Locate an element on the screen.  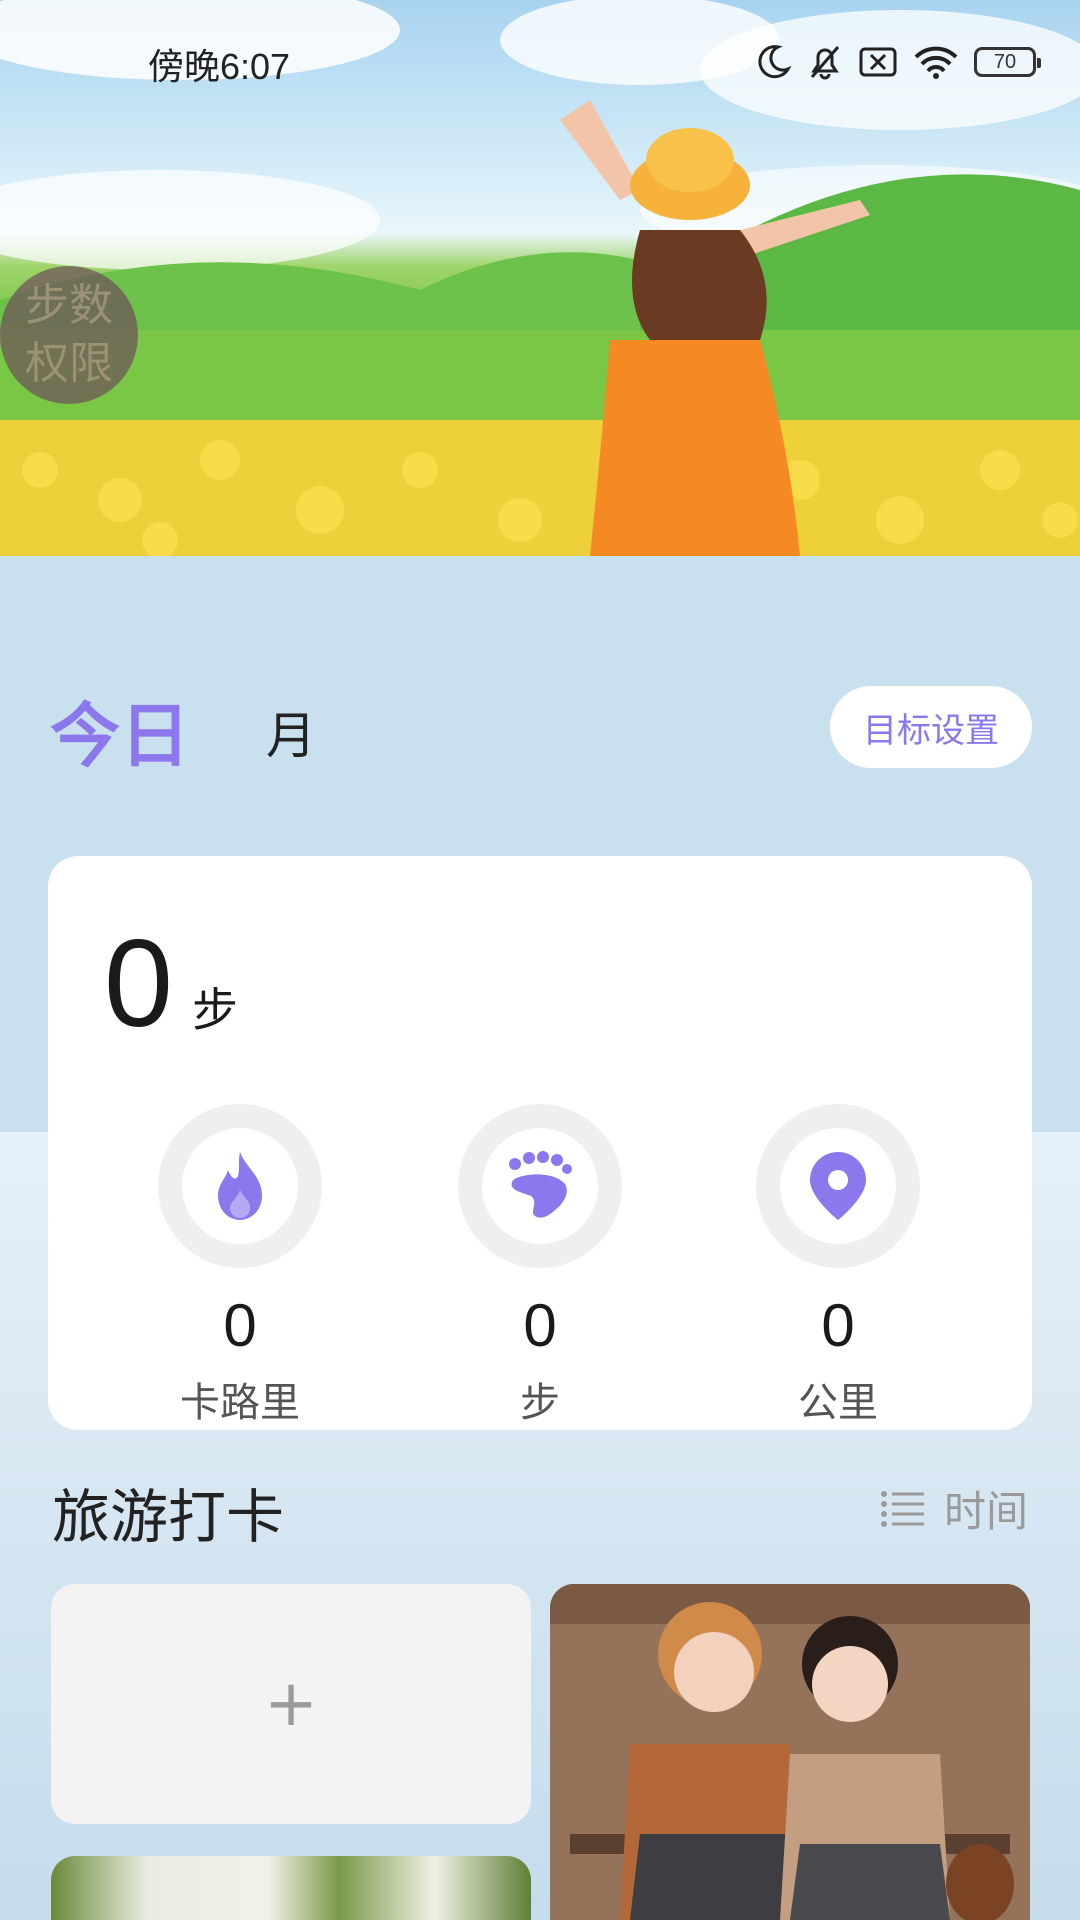
bell-off-icon is located at coordinates (825, 63).